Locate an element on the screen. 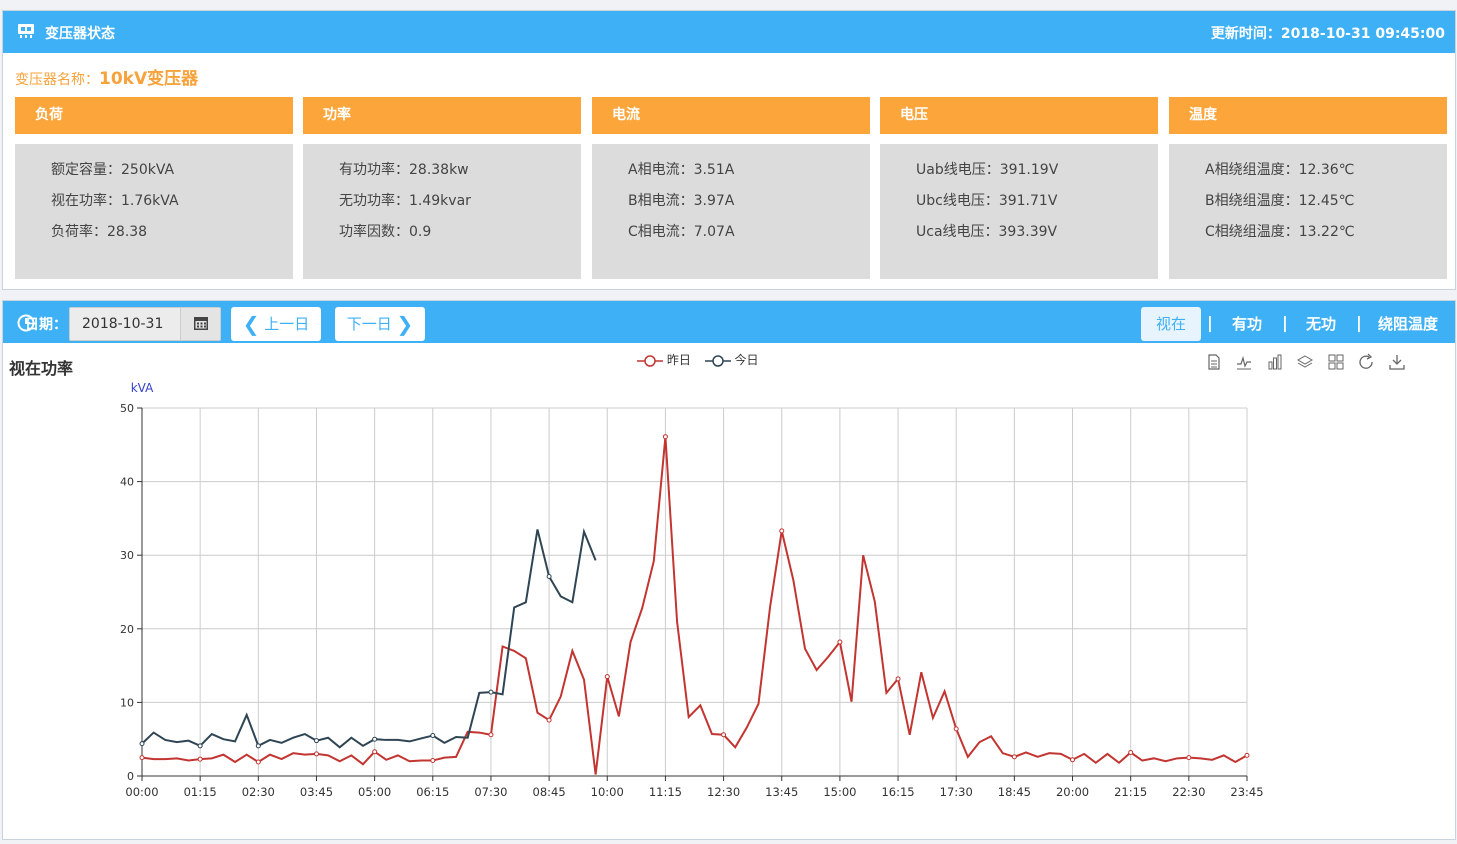 This screenshot has height=844, width=1457. card-value: 负荷率：28.38 is located at coordinates (99, 232).